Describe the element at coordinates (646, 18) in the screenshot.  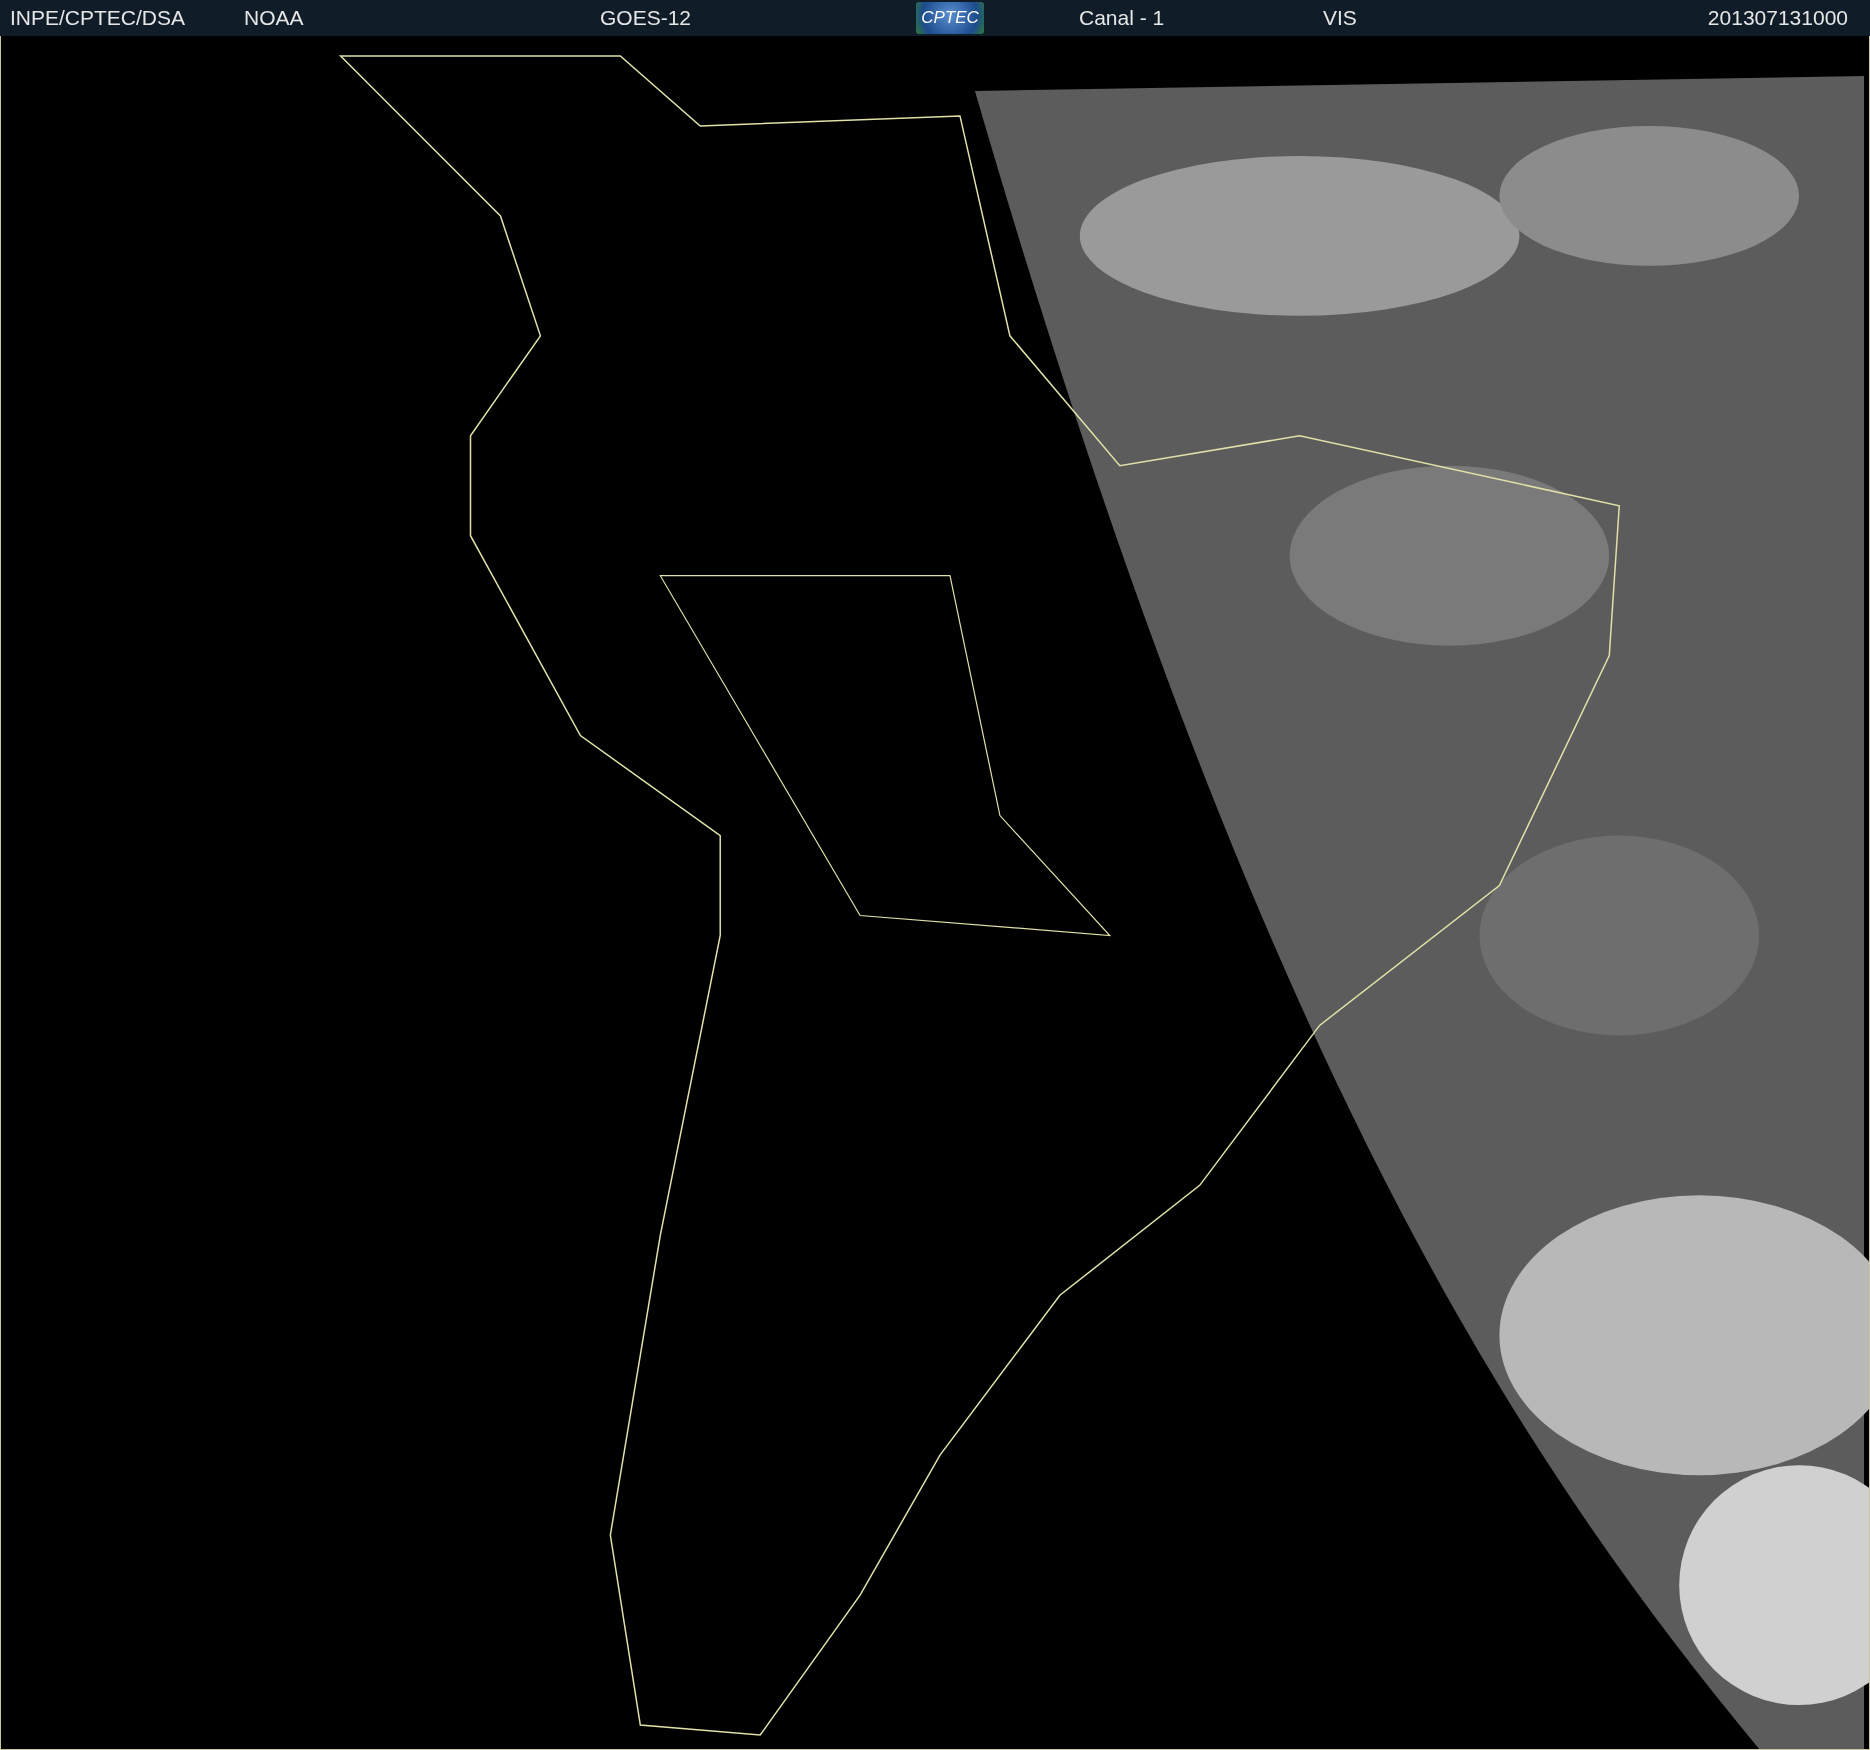
I see `satellite-label: GOES-12` at that location.